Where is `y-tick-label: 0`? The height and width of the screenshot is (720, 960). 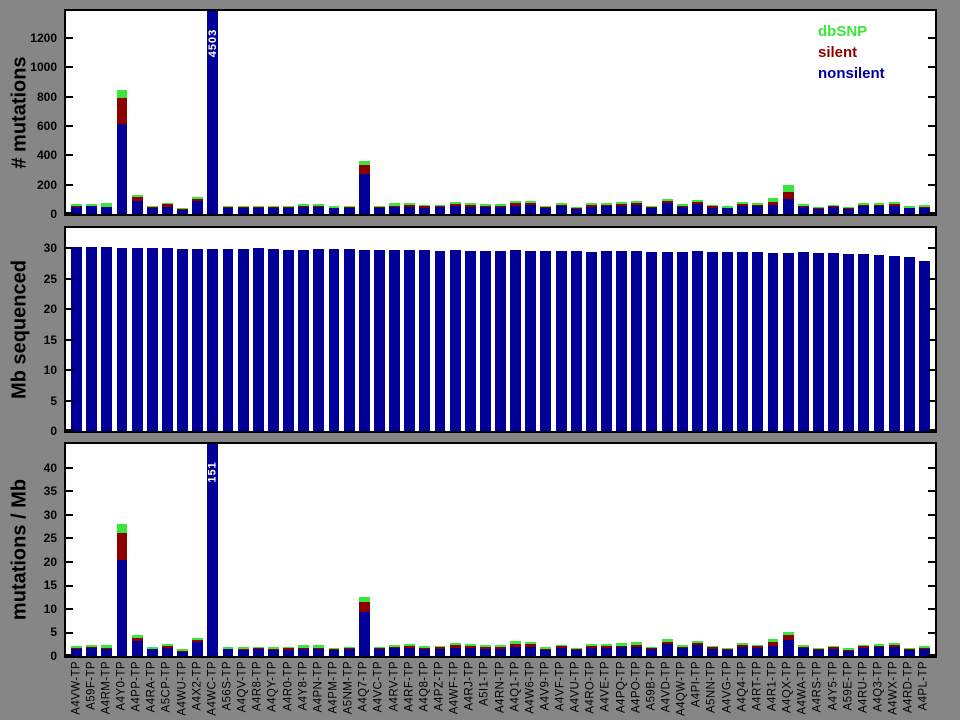 y-tick-label: 0 is located at coordinates (53, 656).